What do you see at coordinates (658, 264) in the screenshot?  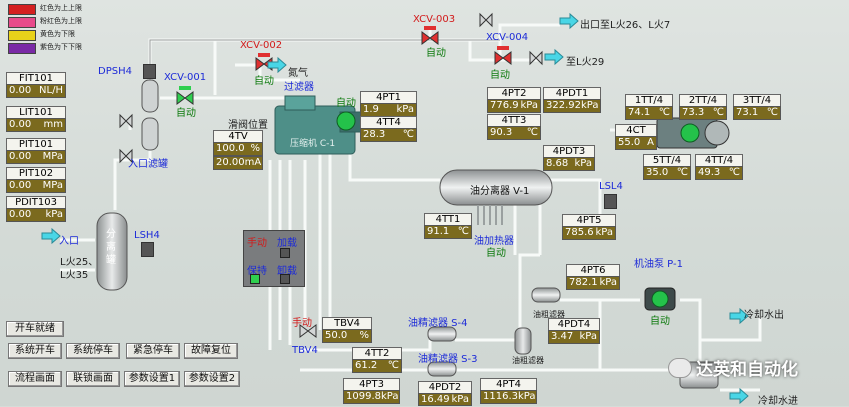 I see `oil-pump-label: 机油泵 P-1` at bounding box center [658, 264].